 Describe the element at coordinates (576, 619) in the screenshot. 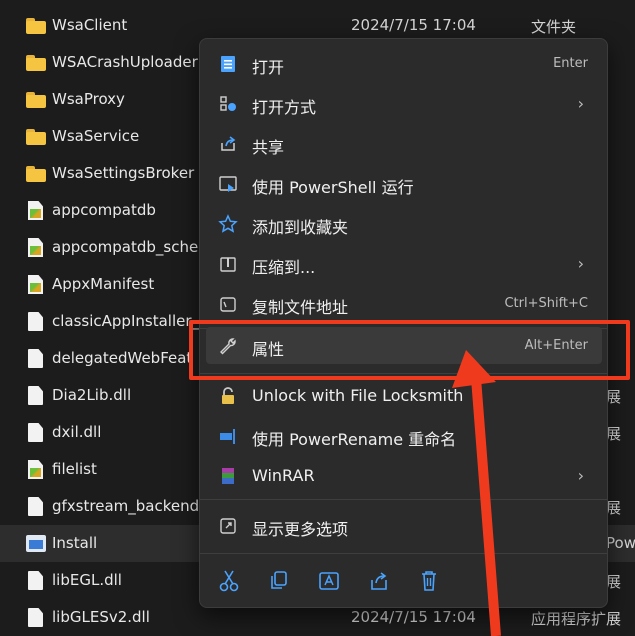

I see `file-type: 应用程序扩展` at that location.